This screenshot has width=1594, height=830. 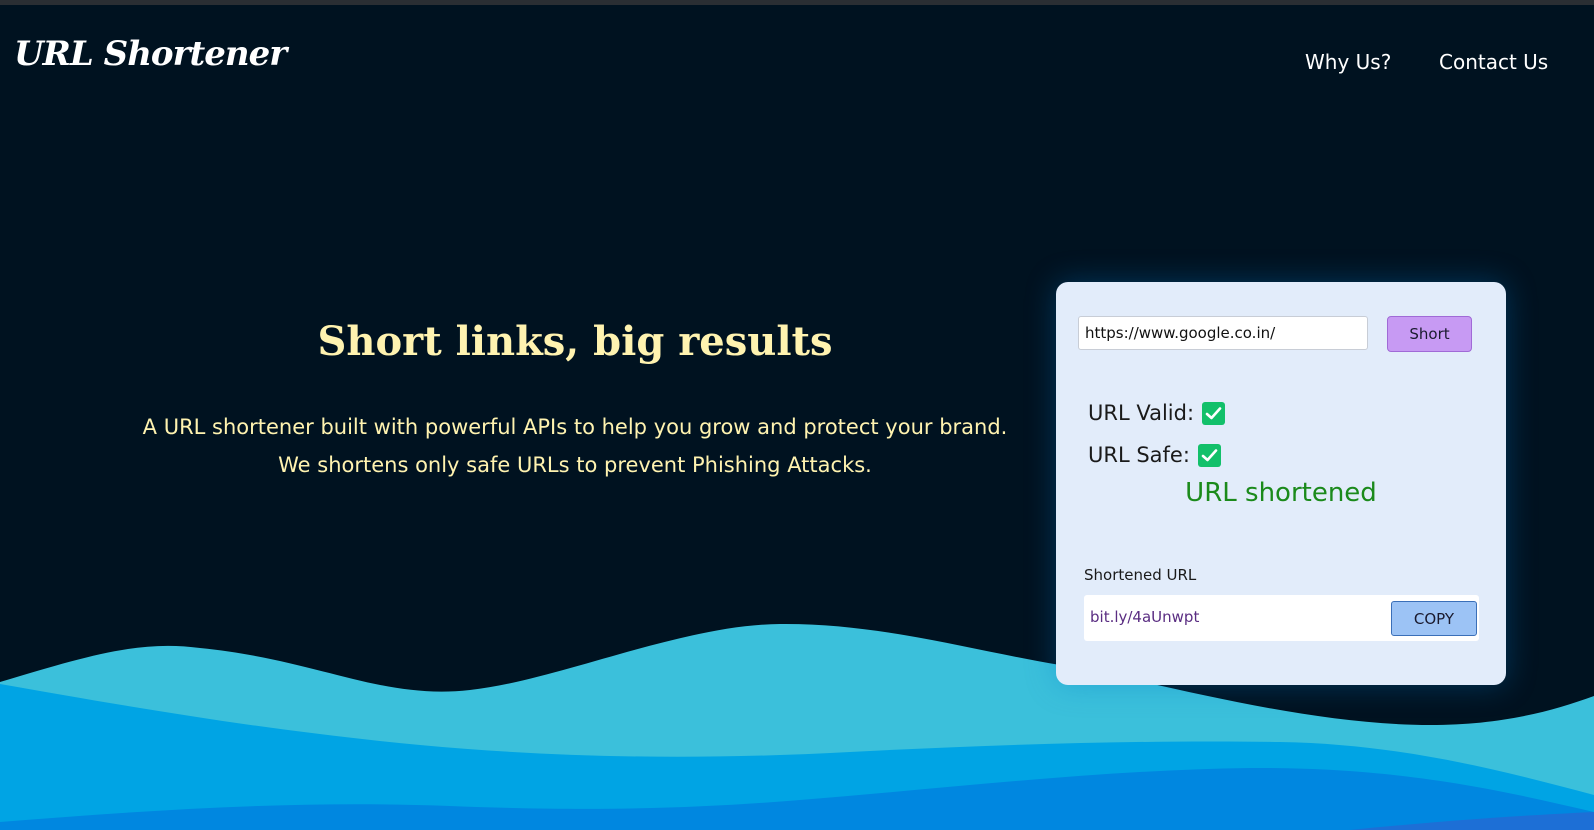 What do you see at coordinates (1348, 62) in the screenshot?
I see `nav-why-us-link: Why Us?` at bounding box center [1348, 62].